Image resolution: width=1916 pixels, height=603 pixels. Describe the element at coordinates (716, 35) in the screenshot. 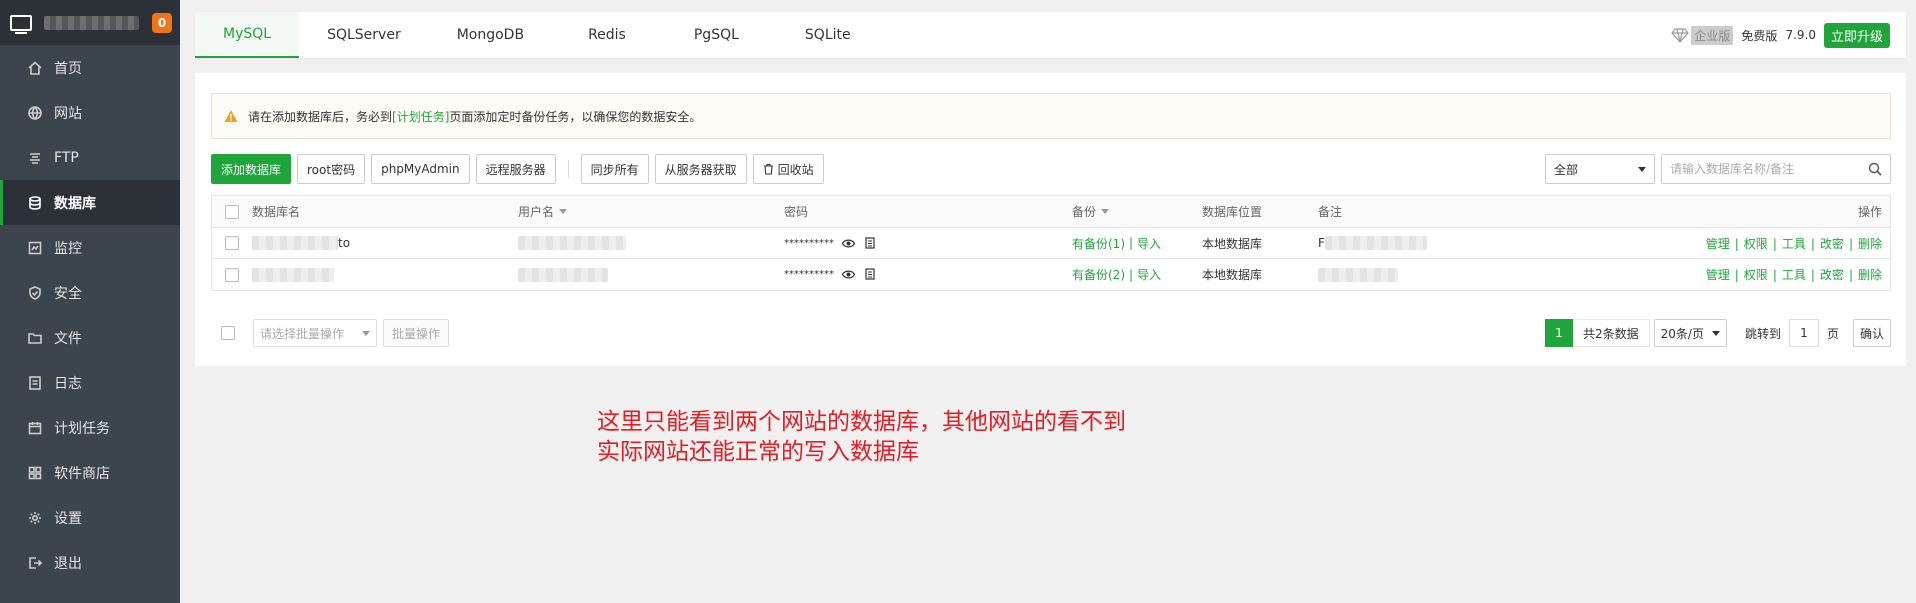

I see `tab-pgsql: PgSQL` at that location.